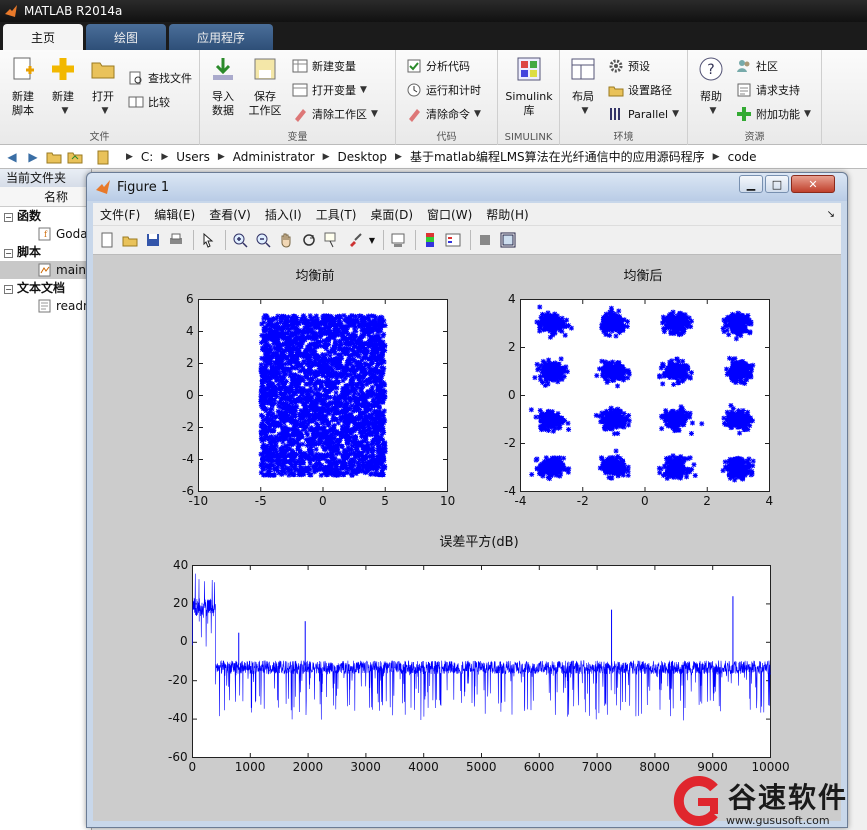 This screenshot has width=867, height=830. What do you see at coordinates (45, 270) in the screenshot?
I see `file-item: main` at bounding box center [45, 270].